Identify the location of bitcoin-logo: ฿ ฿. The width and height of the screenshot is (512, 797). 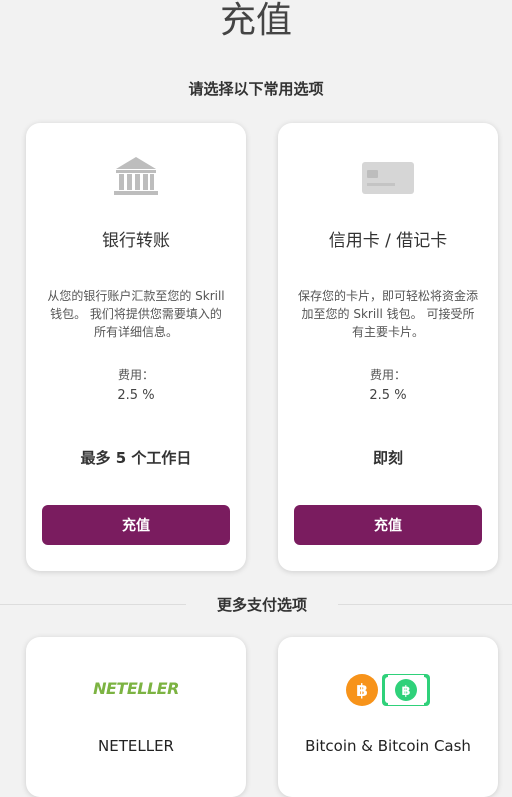
(388, 690).